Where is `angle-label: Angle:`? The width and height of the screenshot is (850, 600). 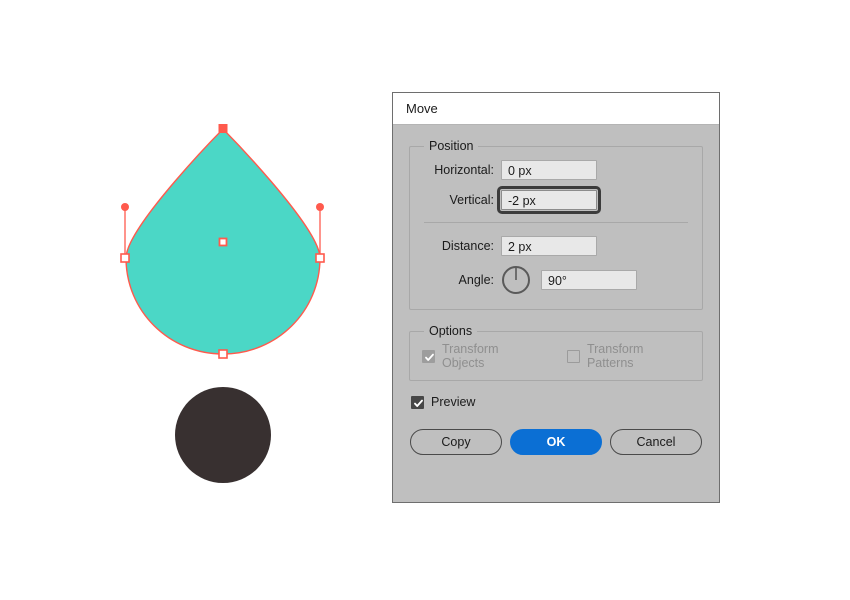 angle-label: Angle: is located at coordinates (476, 280).